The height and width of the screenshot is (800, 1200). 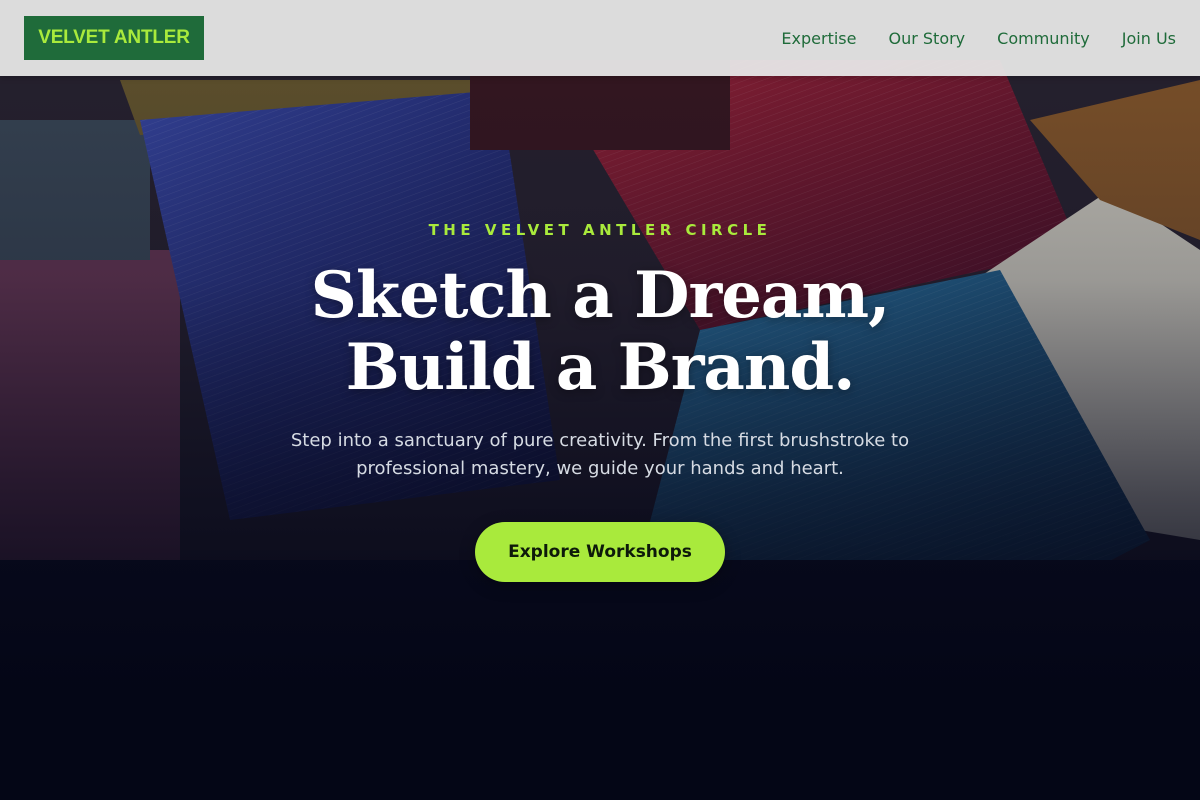 What do you see at coordinates (114, 38) in the screenshot?
I see `brand-logo: VELVET ANTLER` at bounding box center [114, 38].